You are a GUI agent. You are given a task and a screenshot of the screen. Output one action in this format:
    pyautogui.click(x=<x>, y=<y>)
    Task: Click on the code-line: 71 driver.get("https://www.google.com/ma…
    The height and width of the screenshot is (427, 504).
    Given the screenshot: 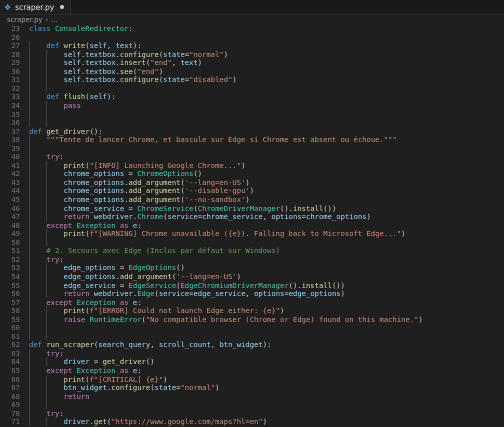 What is the action you would take?
    pyautogui.click(x=252, y=421)
    